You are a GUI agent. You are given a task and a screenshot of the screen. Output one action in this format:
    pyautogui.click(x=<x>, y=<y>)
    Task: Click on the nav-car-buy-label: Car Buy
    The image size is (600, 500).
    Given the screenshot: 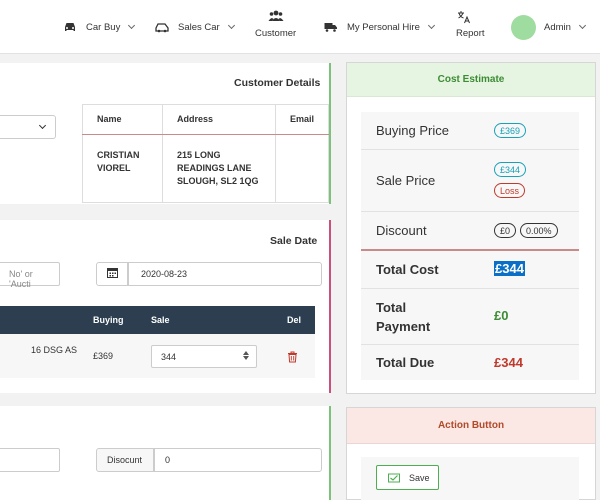 What is the action you would take?
    pyautogui.click(x=103, y=27)
    